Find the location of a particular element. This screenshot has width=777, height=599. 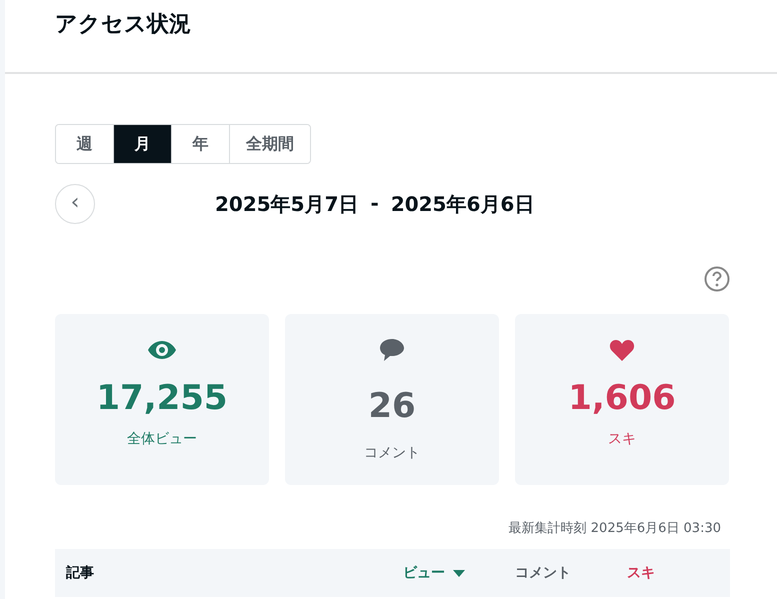

updated-time: 最新集計時刻 2025年6月6日 03:30 is located at coordinates (614, 528).